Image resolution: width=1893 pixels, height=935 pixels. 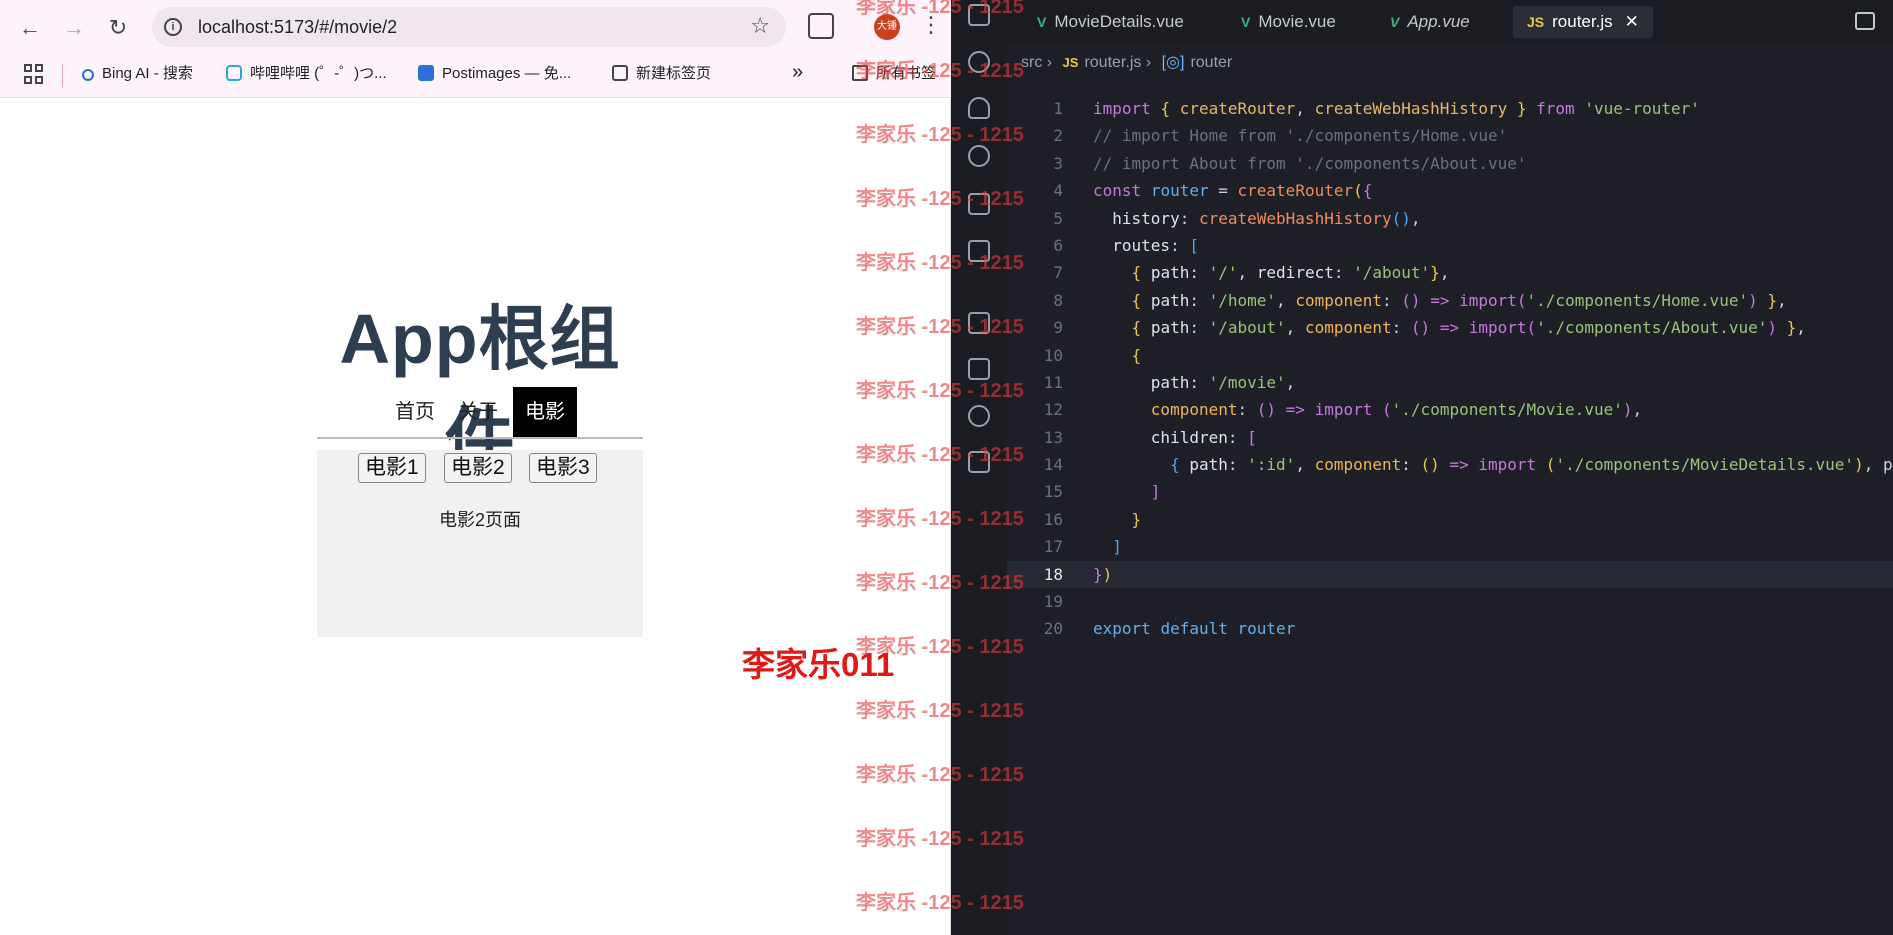 I want to click on bookmark-new-tab: 新建标签页, so click(x=661, y=74).